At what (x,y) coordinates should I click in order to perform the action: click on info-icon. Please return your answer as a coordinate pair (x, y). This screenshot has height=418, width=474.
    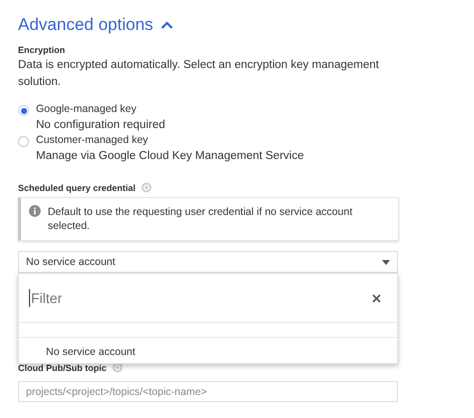
    Looking at the image, I should click on (35, 211).